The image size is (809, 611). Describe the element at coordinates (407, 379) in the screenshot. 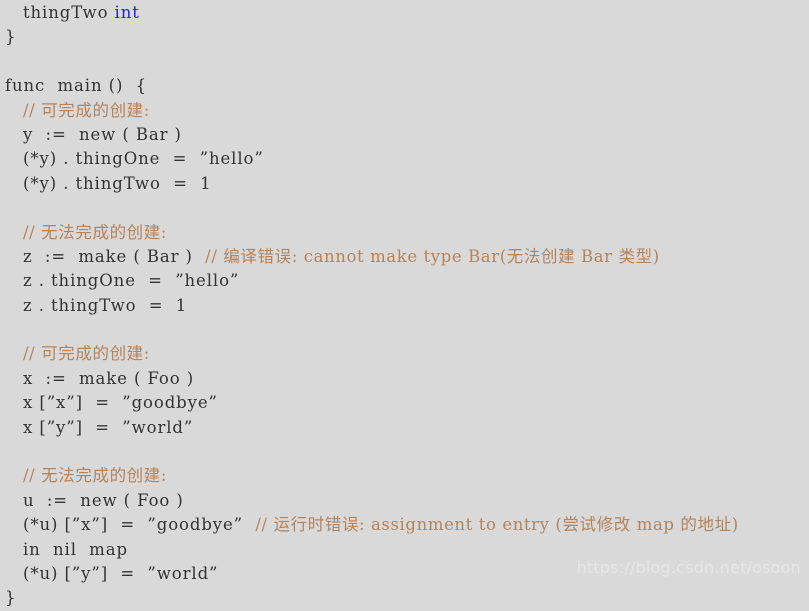

I see `code-line: x := make ( Foo )` at that location.